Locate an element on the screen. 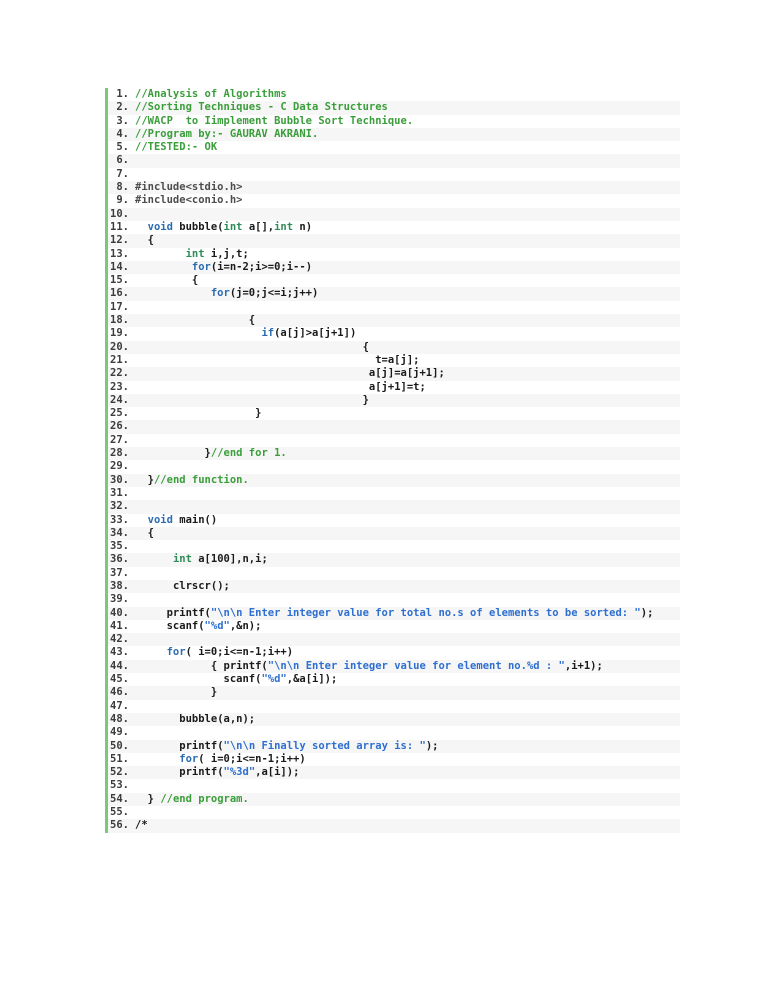 The image size is (768, 994). code-line: 6. is located at coordinates (394, 161).